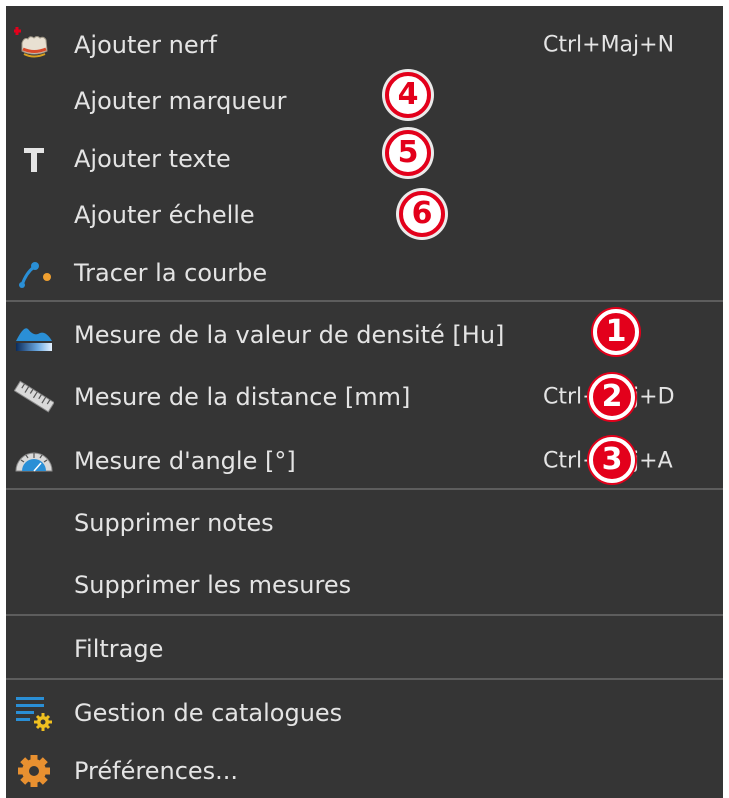 The height and width of the screenshot is (798, 729). What do you see at coordinates (34, 771) in the screenshot?
I see `gear-icon` at bounding box center [34, 771].